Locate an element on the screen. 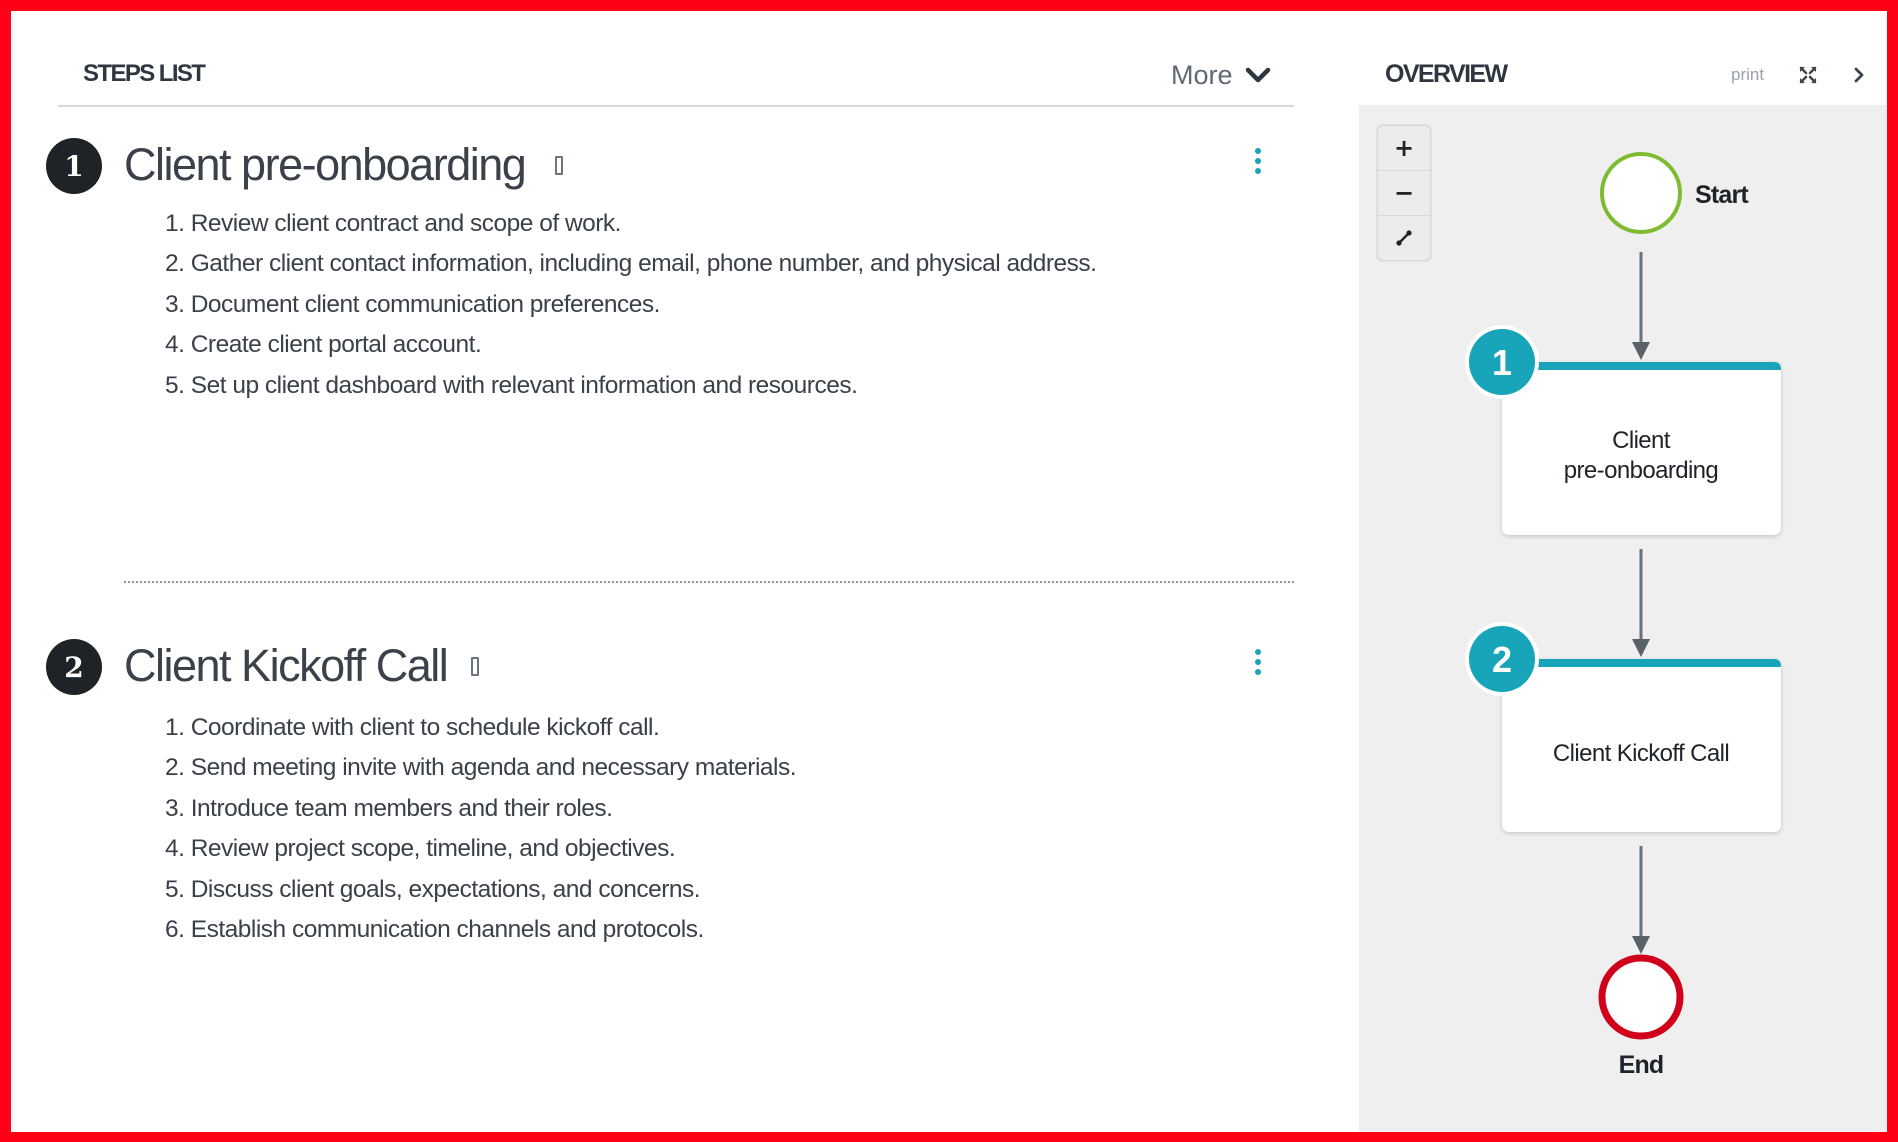 The width and height of the screenshot is (1898, 1142). flow-node-step-2: Client Kickoff Call 2 is located at coordinates (1623, 727).